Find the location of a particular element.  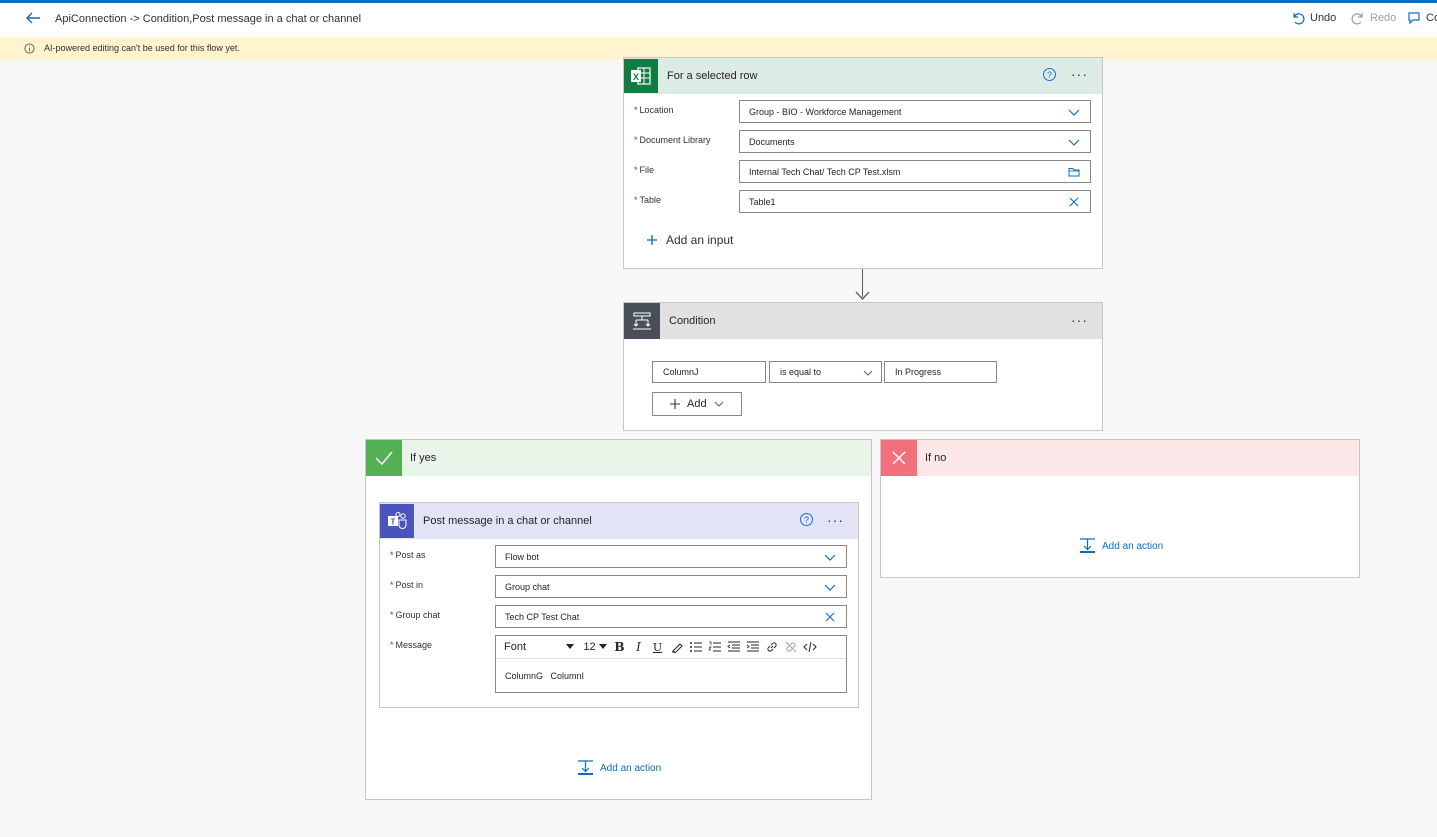

highlight-icon is located at coordinates (676, 647).